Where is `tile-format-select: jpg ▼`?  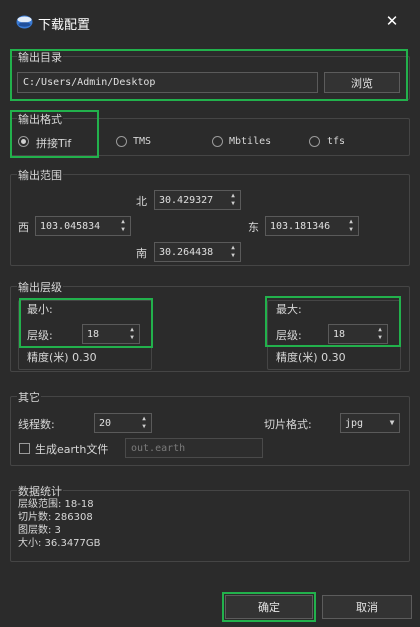 tile-format-select: jpg ▼ is located at coordinates (370, 423).